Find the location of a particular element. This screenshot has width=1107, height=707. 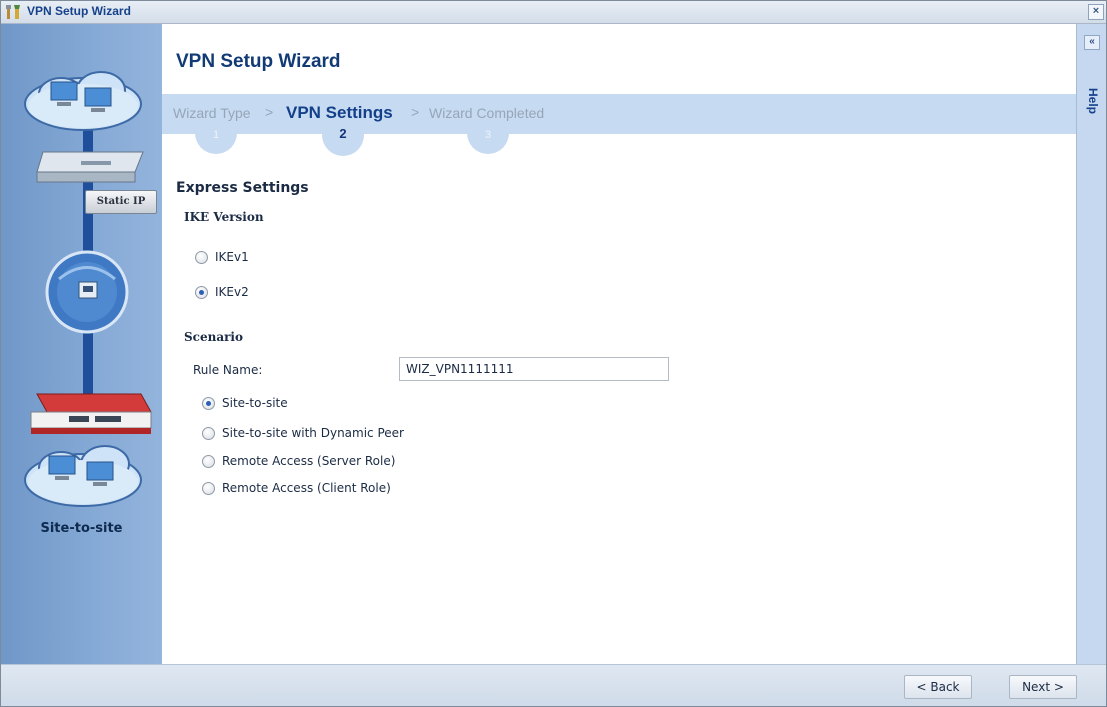

close-button: × is located at coordinates (1096, 12).